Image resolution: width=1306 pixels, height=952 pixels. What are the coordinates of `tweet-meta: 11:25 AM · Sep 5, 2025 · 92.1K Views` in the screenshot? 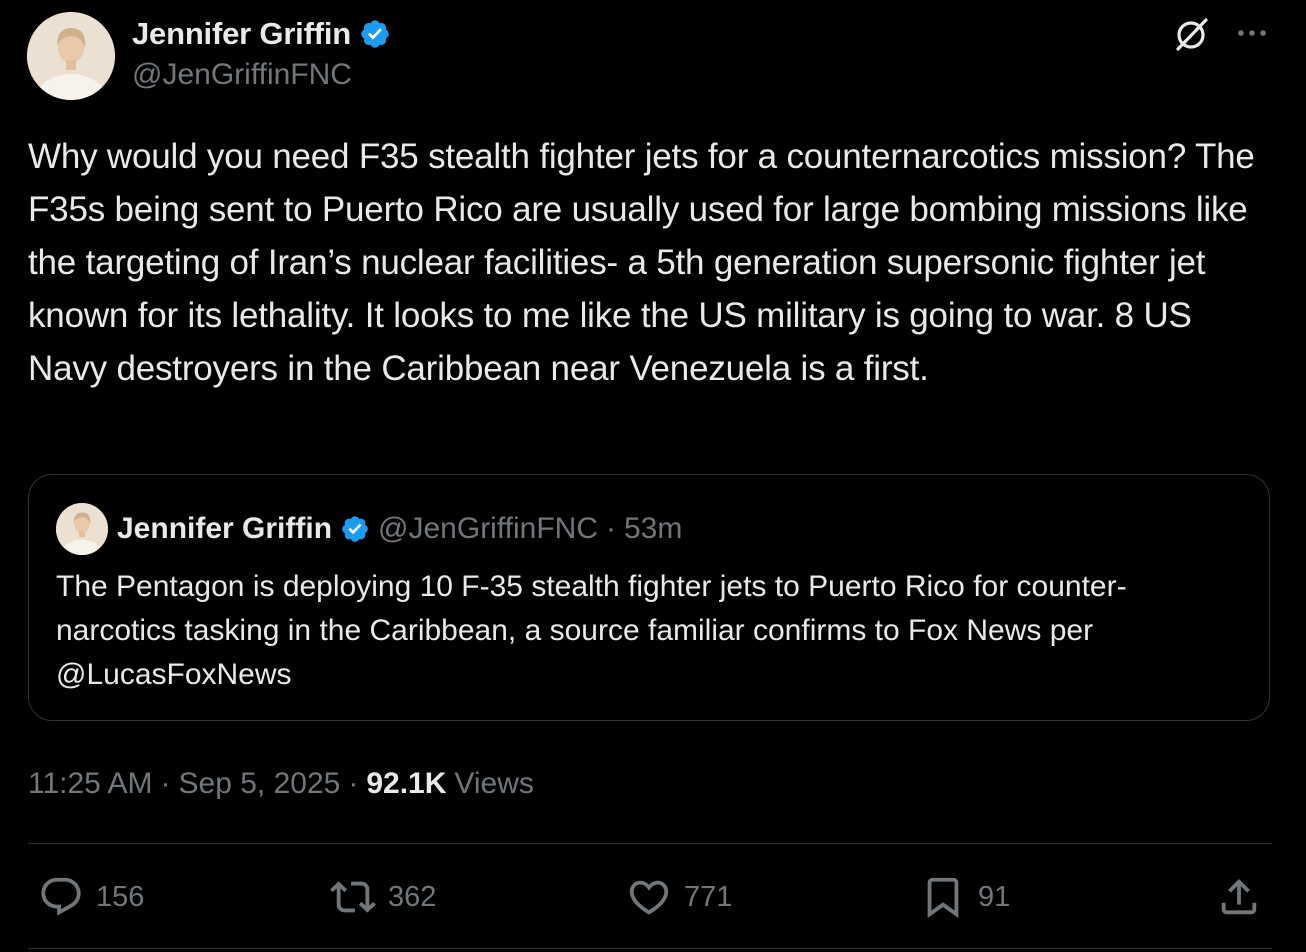 It's located at (281, 784).